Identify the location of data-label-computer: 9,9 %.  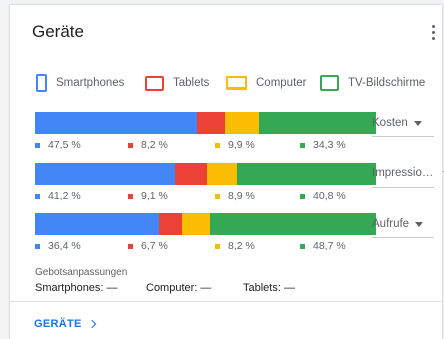
(235, 145).